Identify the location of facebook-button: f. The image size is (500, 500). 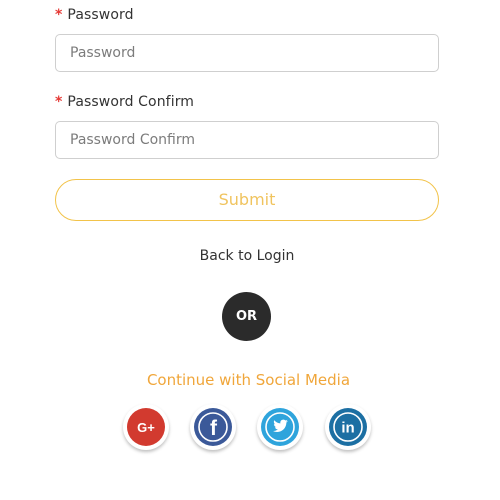
(213, 427).